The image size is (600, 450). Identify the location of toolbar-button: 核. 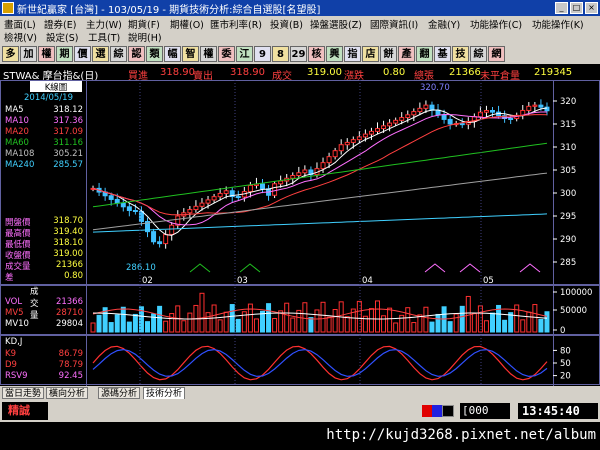
(316, 54).